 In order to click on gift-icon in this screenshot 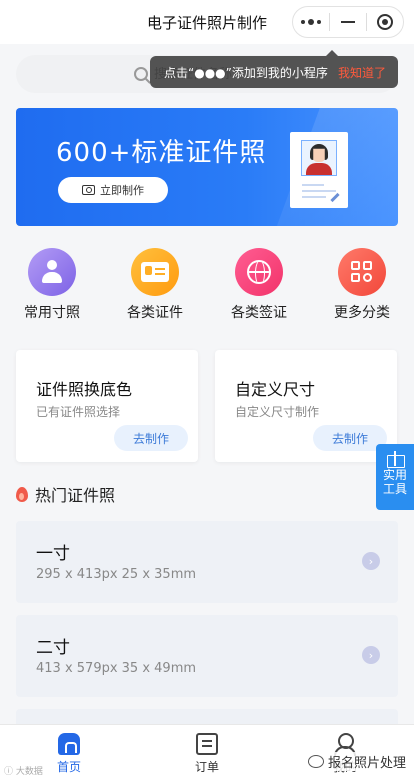, I will do `click(395, 459)`.